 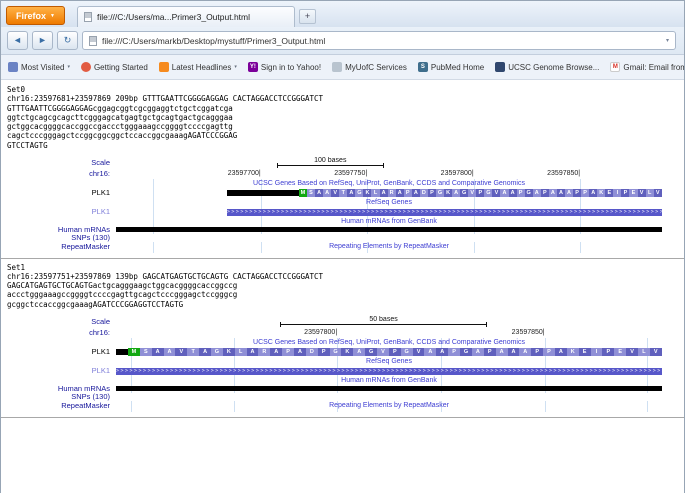 What do you see at coordinates (122, 352) in the screenshot?
I see `exon-bar` at bounding box center [122, 352].